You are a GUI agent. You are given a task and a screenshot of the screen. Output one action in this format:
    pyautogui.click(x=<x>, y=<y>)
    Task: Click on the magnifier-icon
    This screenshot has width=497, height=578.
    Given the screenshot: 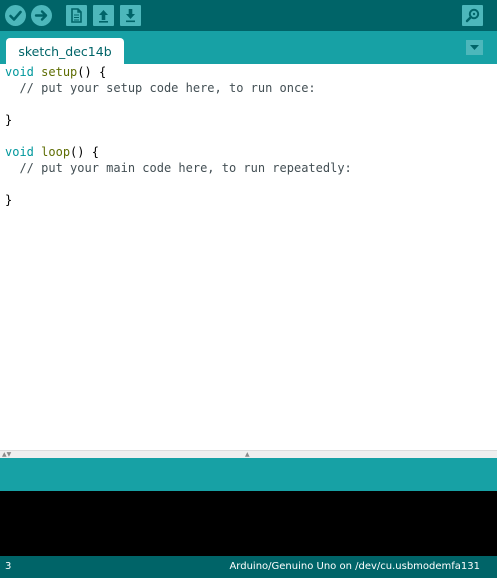 What is the action you would take?
    pyautogui.click(x=472, y=15)
    